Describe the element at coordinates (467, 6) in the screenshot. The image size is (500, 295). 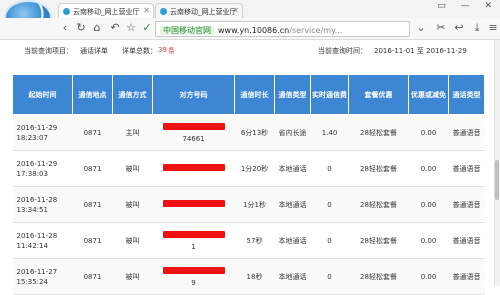
I see `window-controls: ▭ — ✕` at that location.